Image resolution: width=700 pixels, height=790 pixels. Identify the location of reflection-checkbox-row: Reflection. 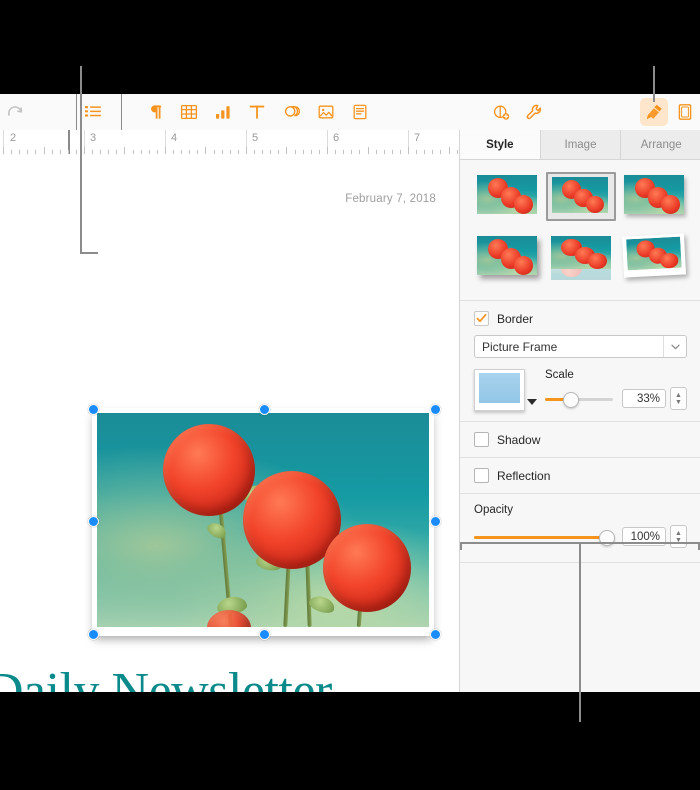
(580, 475).